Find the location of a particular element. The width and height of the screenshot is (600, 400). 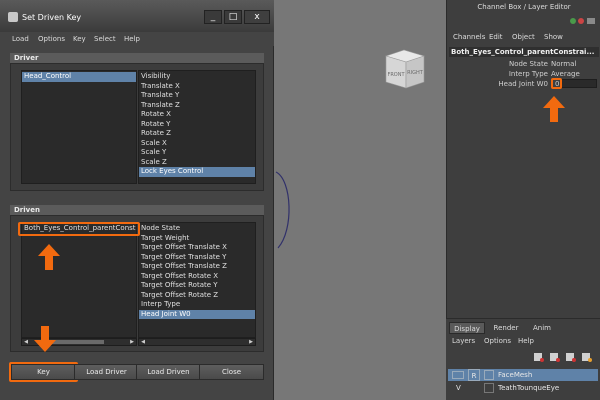

cb-menu-edit: Edit is located at coordinates (496, 37).